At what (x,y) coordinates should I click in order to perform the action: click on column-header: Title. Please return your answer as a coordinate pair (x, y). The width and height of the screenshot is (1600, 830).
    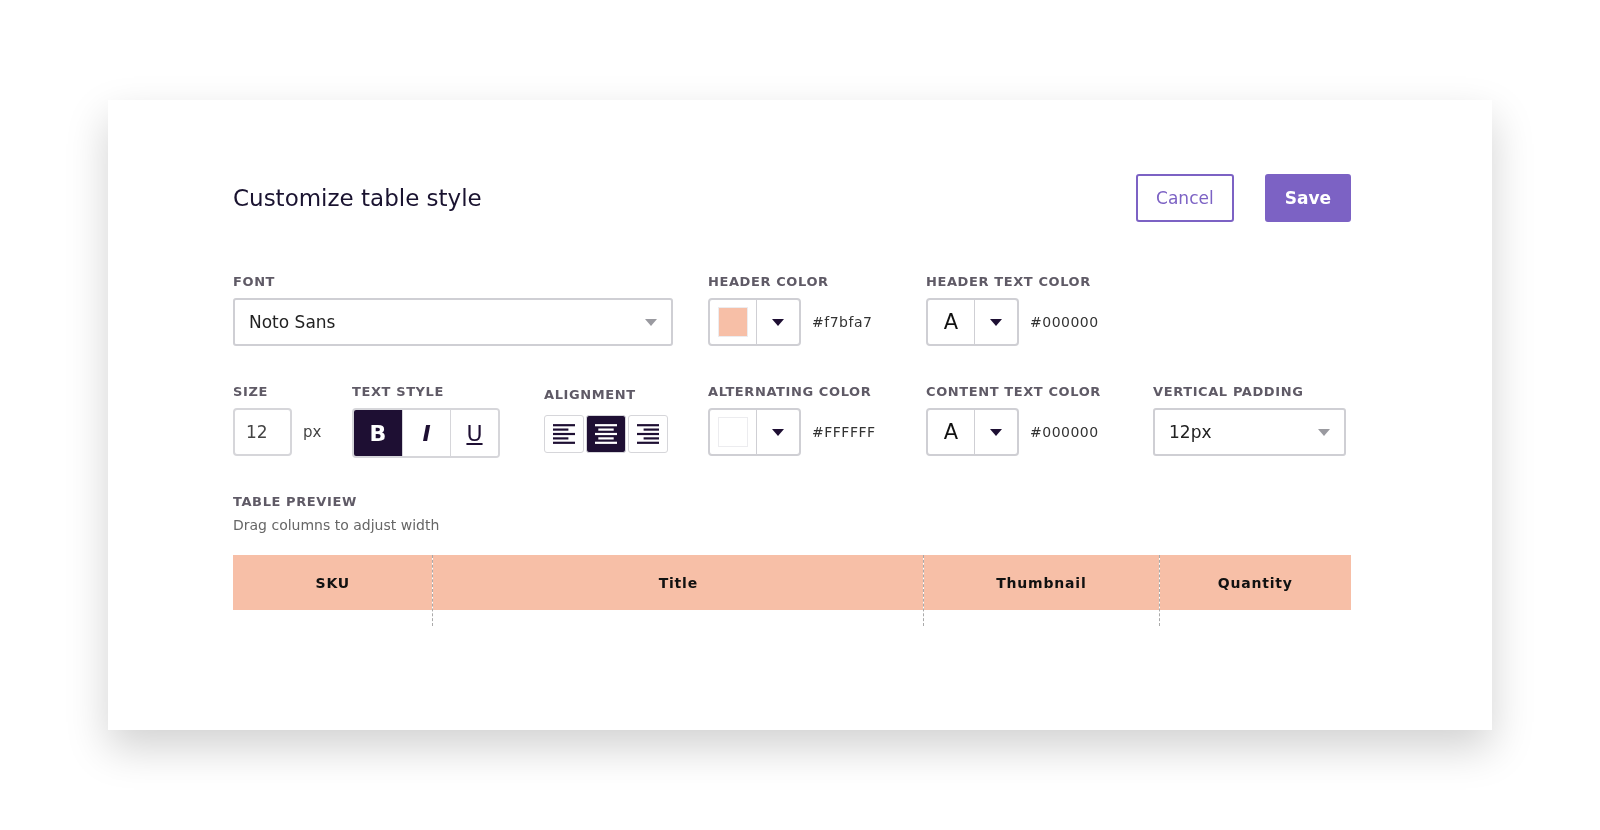
    Looking at the image, I should click on (678, 582).